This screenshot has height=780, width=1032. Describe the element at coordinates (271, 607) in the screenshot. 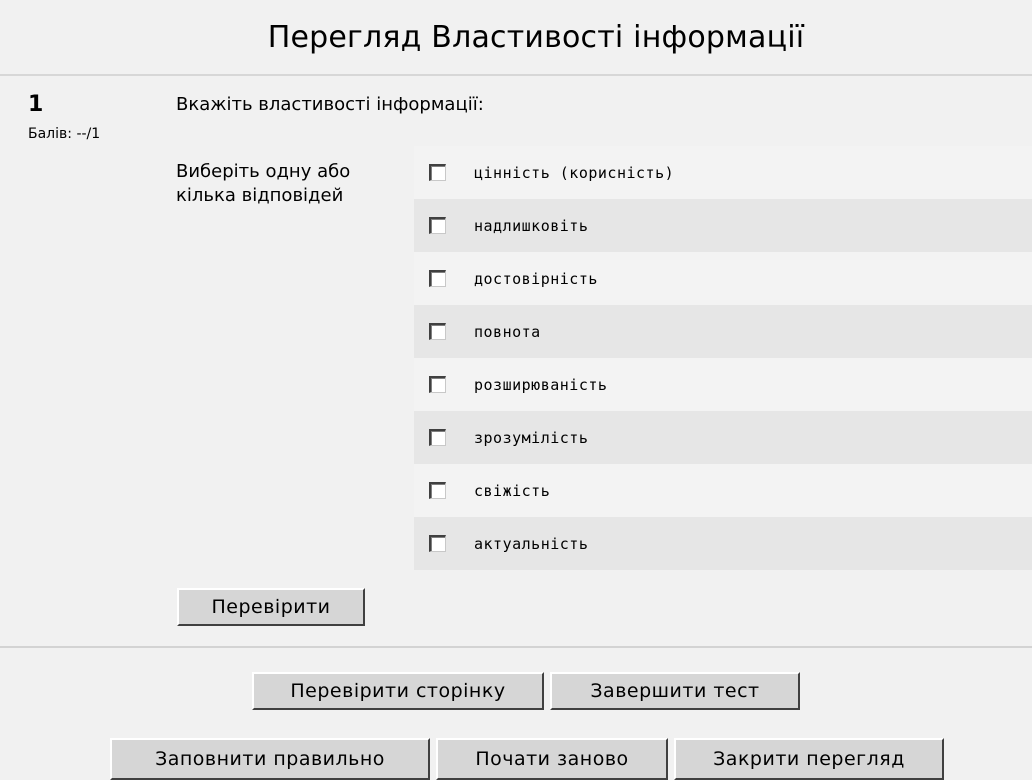

I see `check-button: Перевірити` at that location.